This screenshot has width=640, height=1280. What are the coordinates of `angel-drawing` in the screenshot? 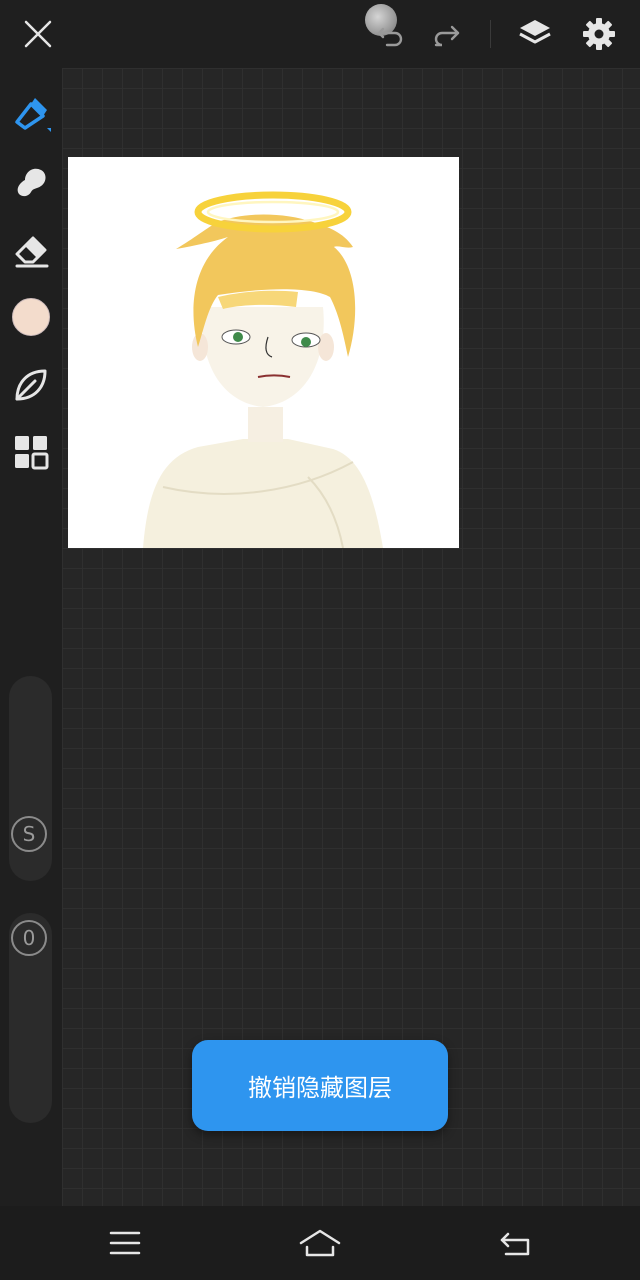 It's located at (263, 369).